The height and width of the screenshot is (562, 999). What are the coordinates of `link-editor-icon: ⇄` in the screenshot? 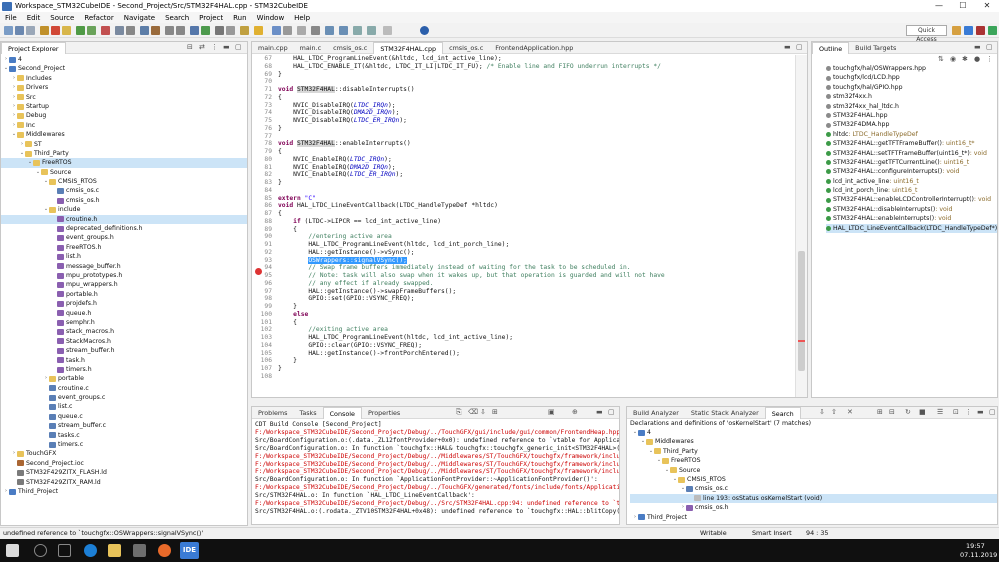 It's located at (202, 47).